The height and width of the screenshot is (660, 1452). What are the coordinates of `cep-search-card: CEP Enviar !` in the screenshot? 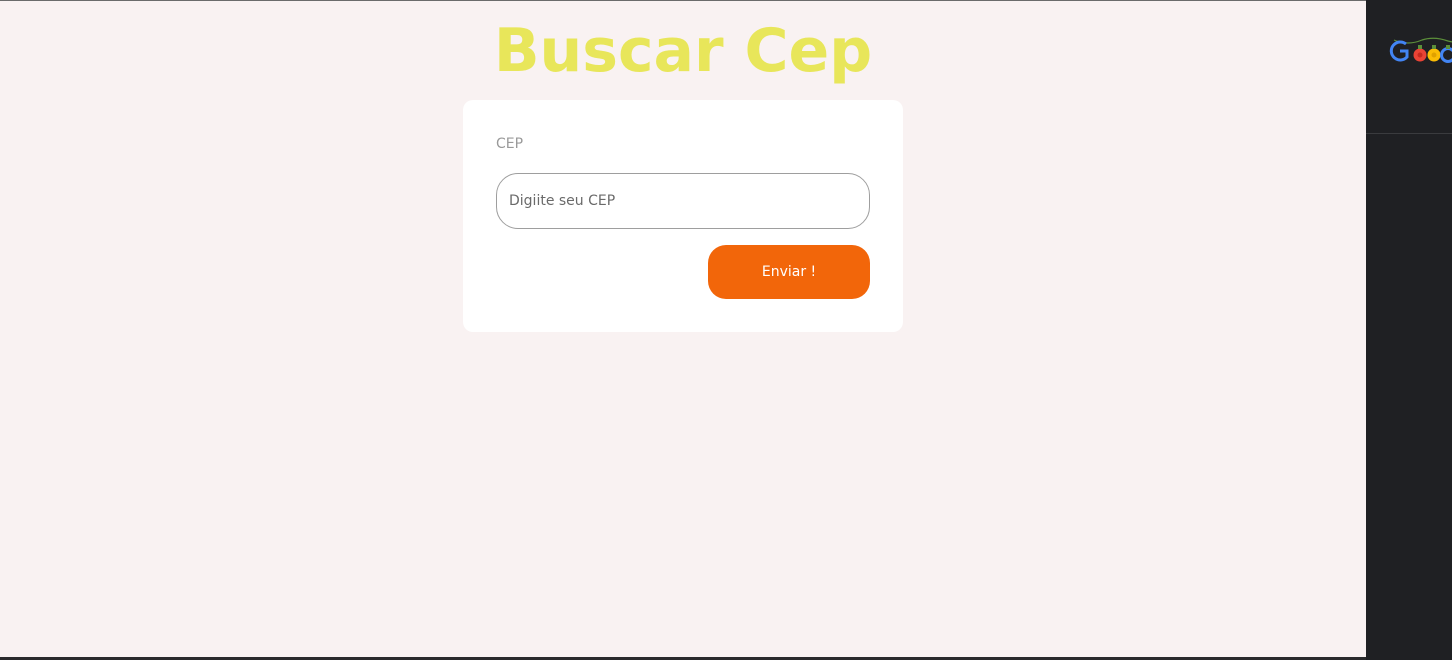 It's located at (683, 216).